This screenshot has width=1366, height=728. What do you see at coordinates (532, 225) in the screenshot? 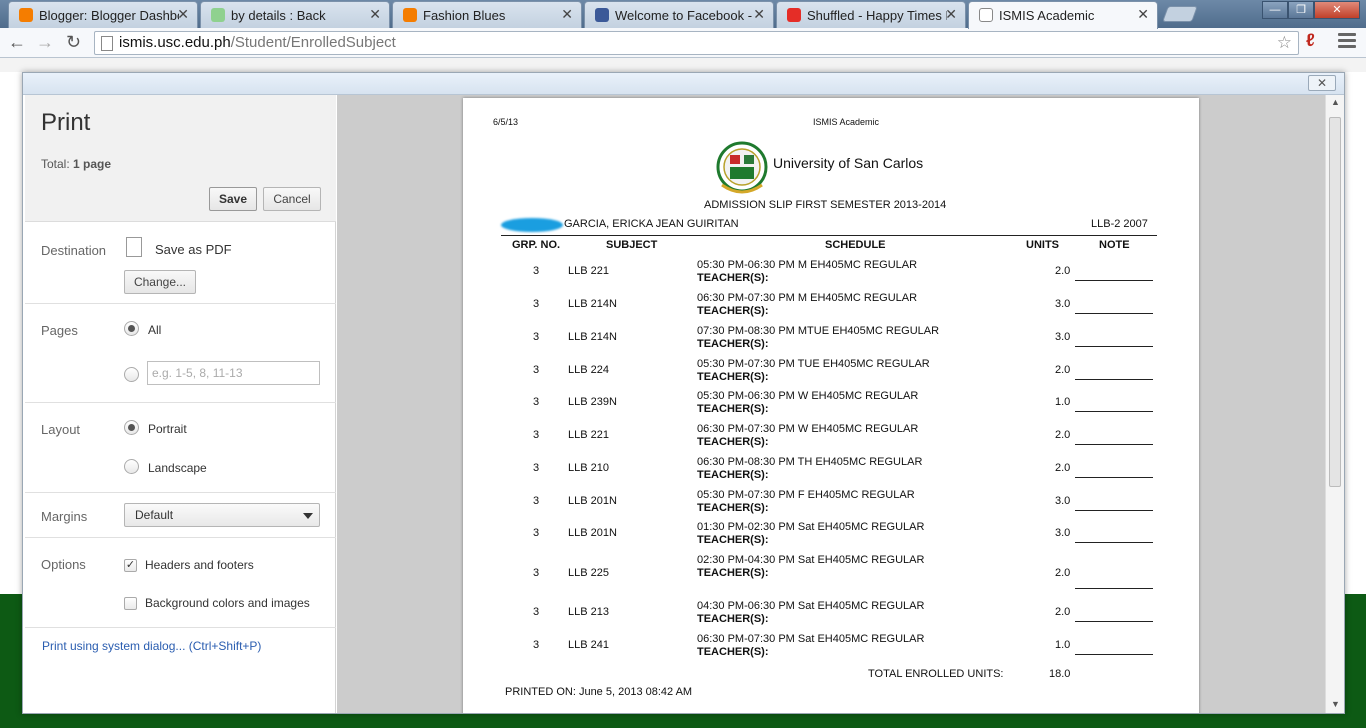
I see `redaction-mark` at bounding box center [532, 225].